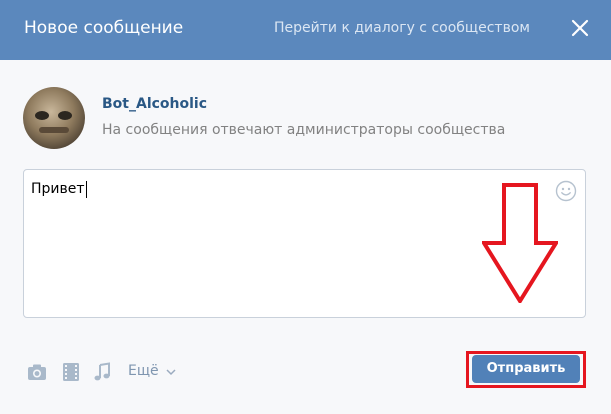  Describe the element at coordinates (86, 189) in the screenshot. I see `text-caret` at that location.